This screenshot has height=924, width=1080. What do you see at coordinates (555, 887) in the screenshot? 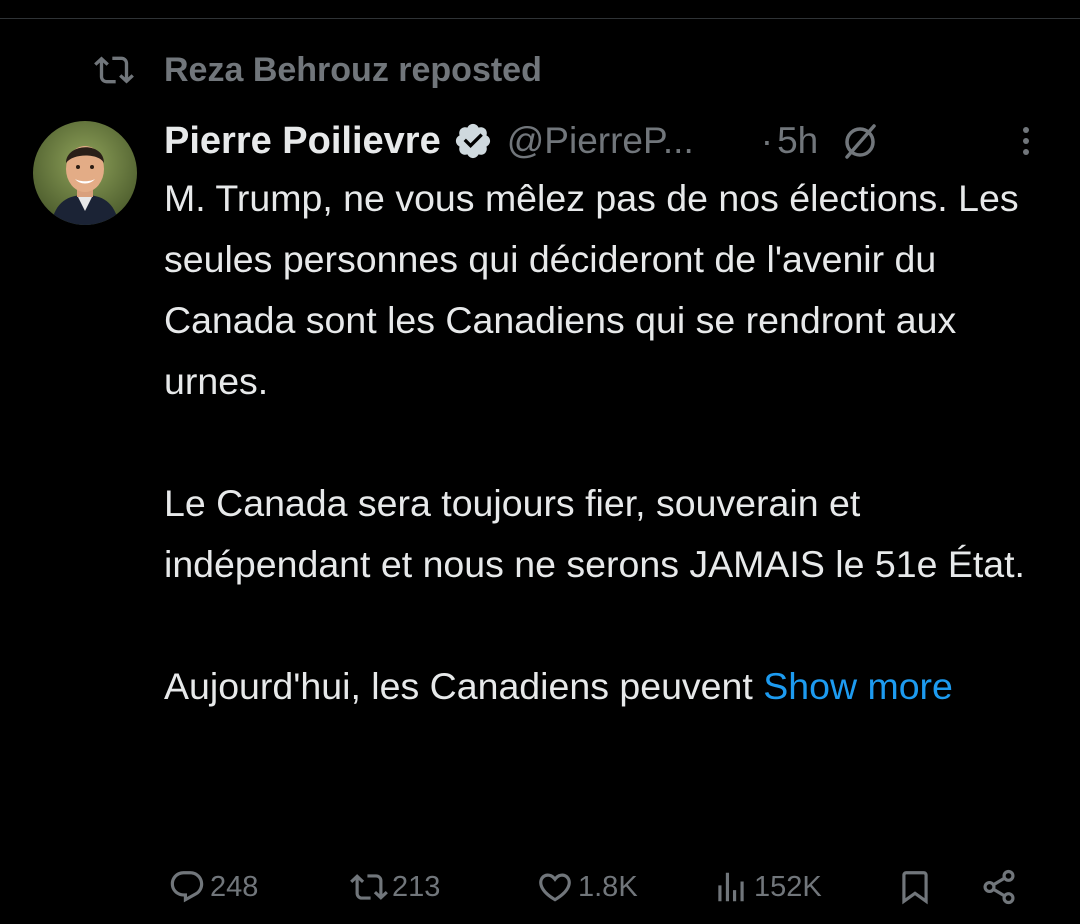
I see `heart-icon` at bounding box center [555, 887].